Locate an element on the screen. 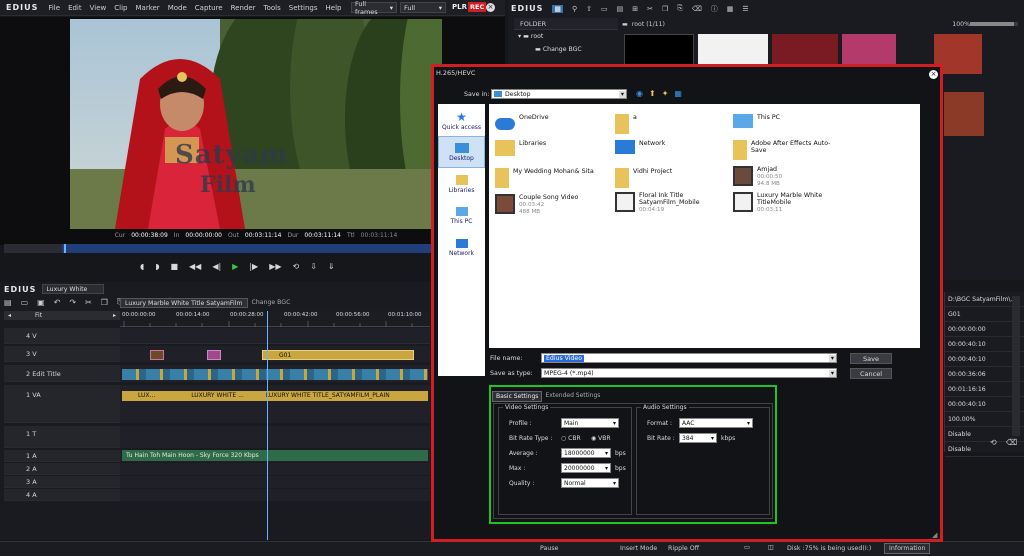 This screenshot has height=556, width=1024. track-header-1t: 1 T is located at coordinates (62, 437).